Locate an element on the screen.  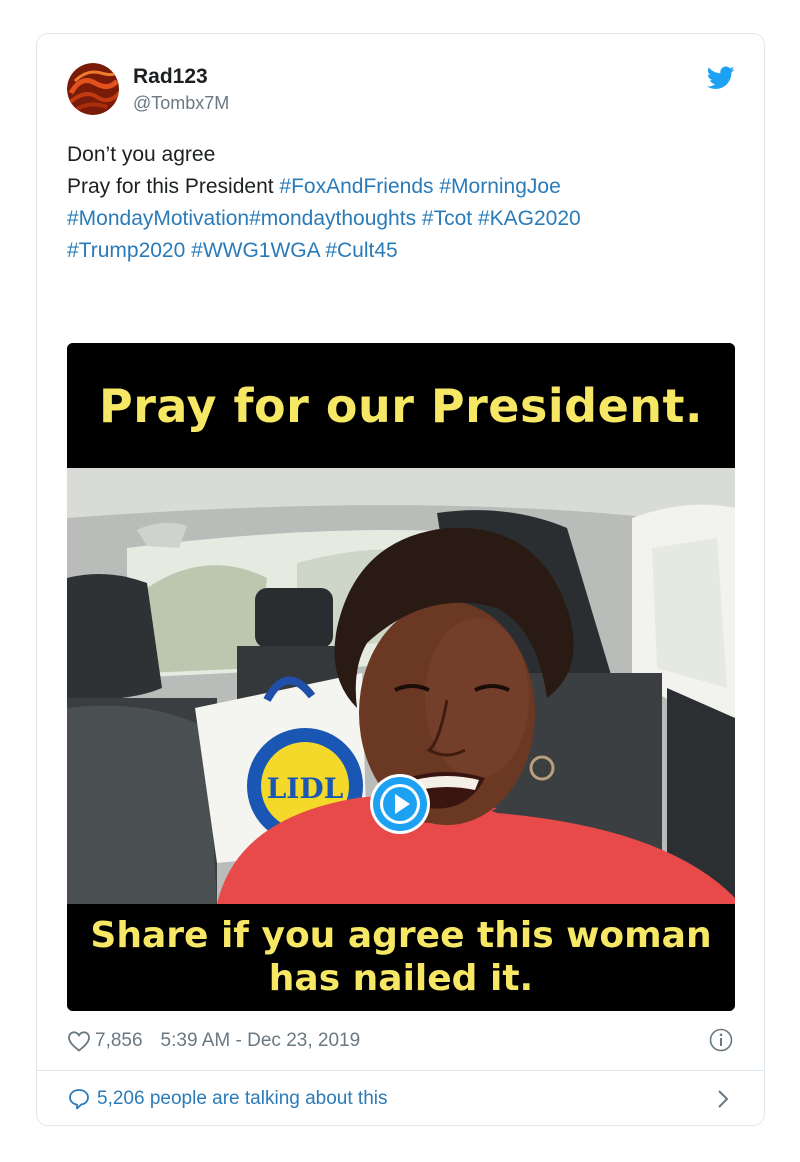
tweet-text-plain: Pray for this President is located at coordinates (173, 186).